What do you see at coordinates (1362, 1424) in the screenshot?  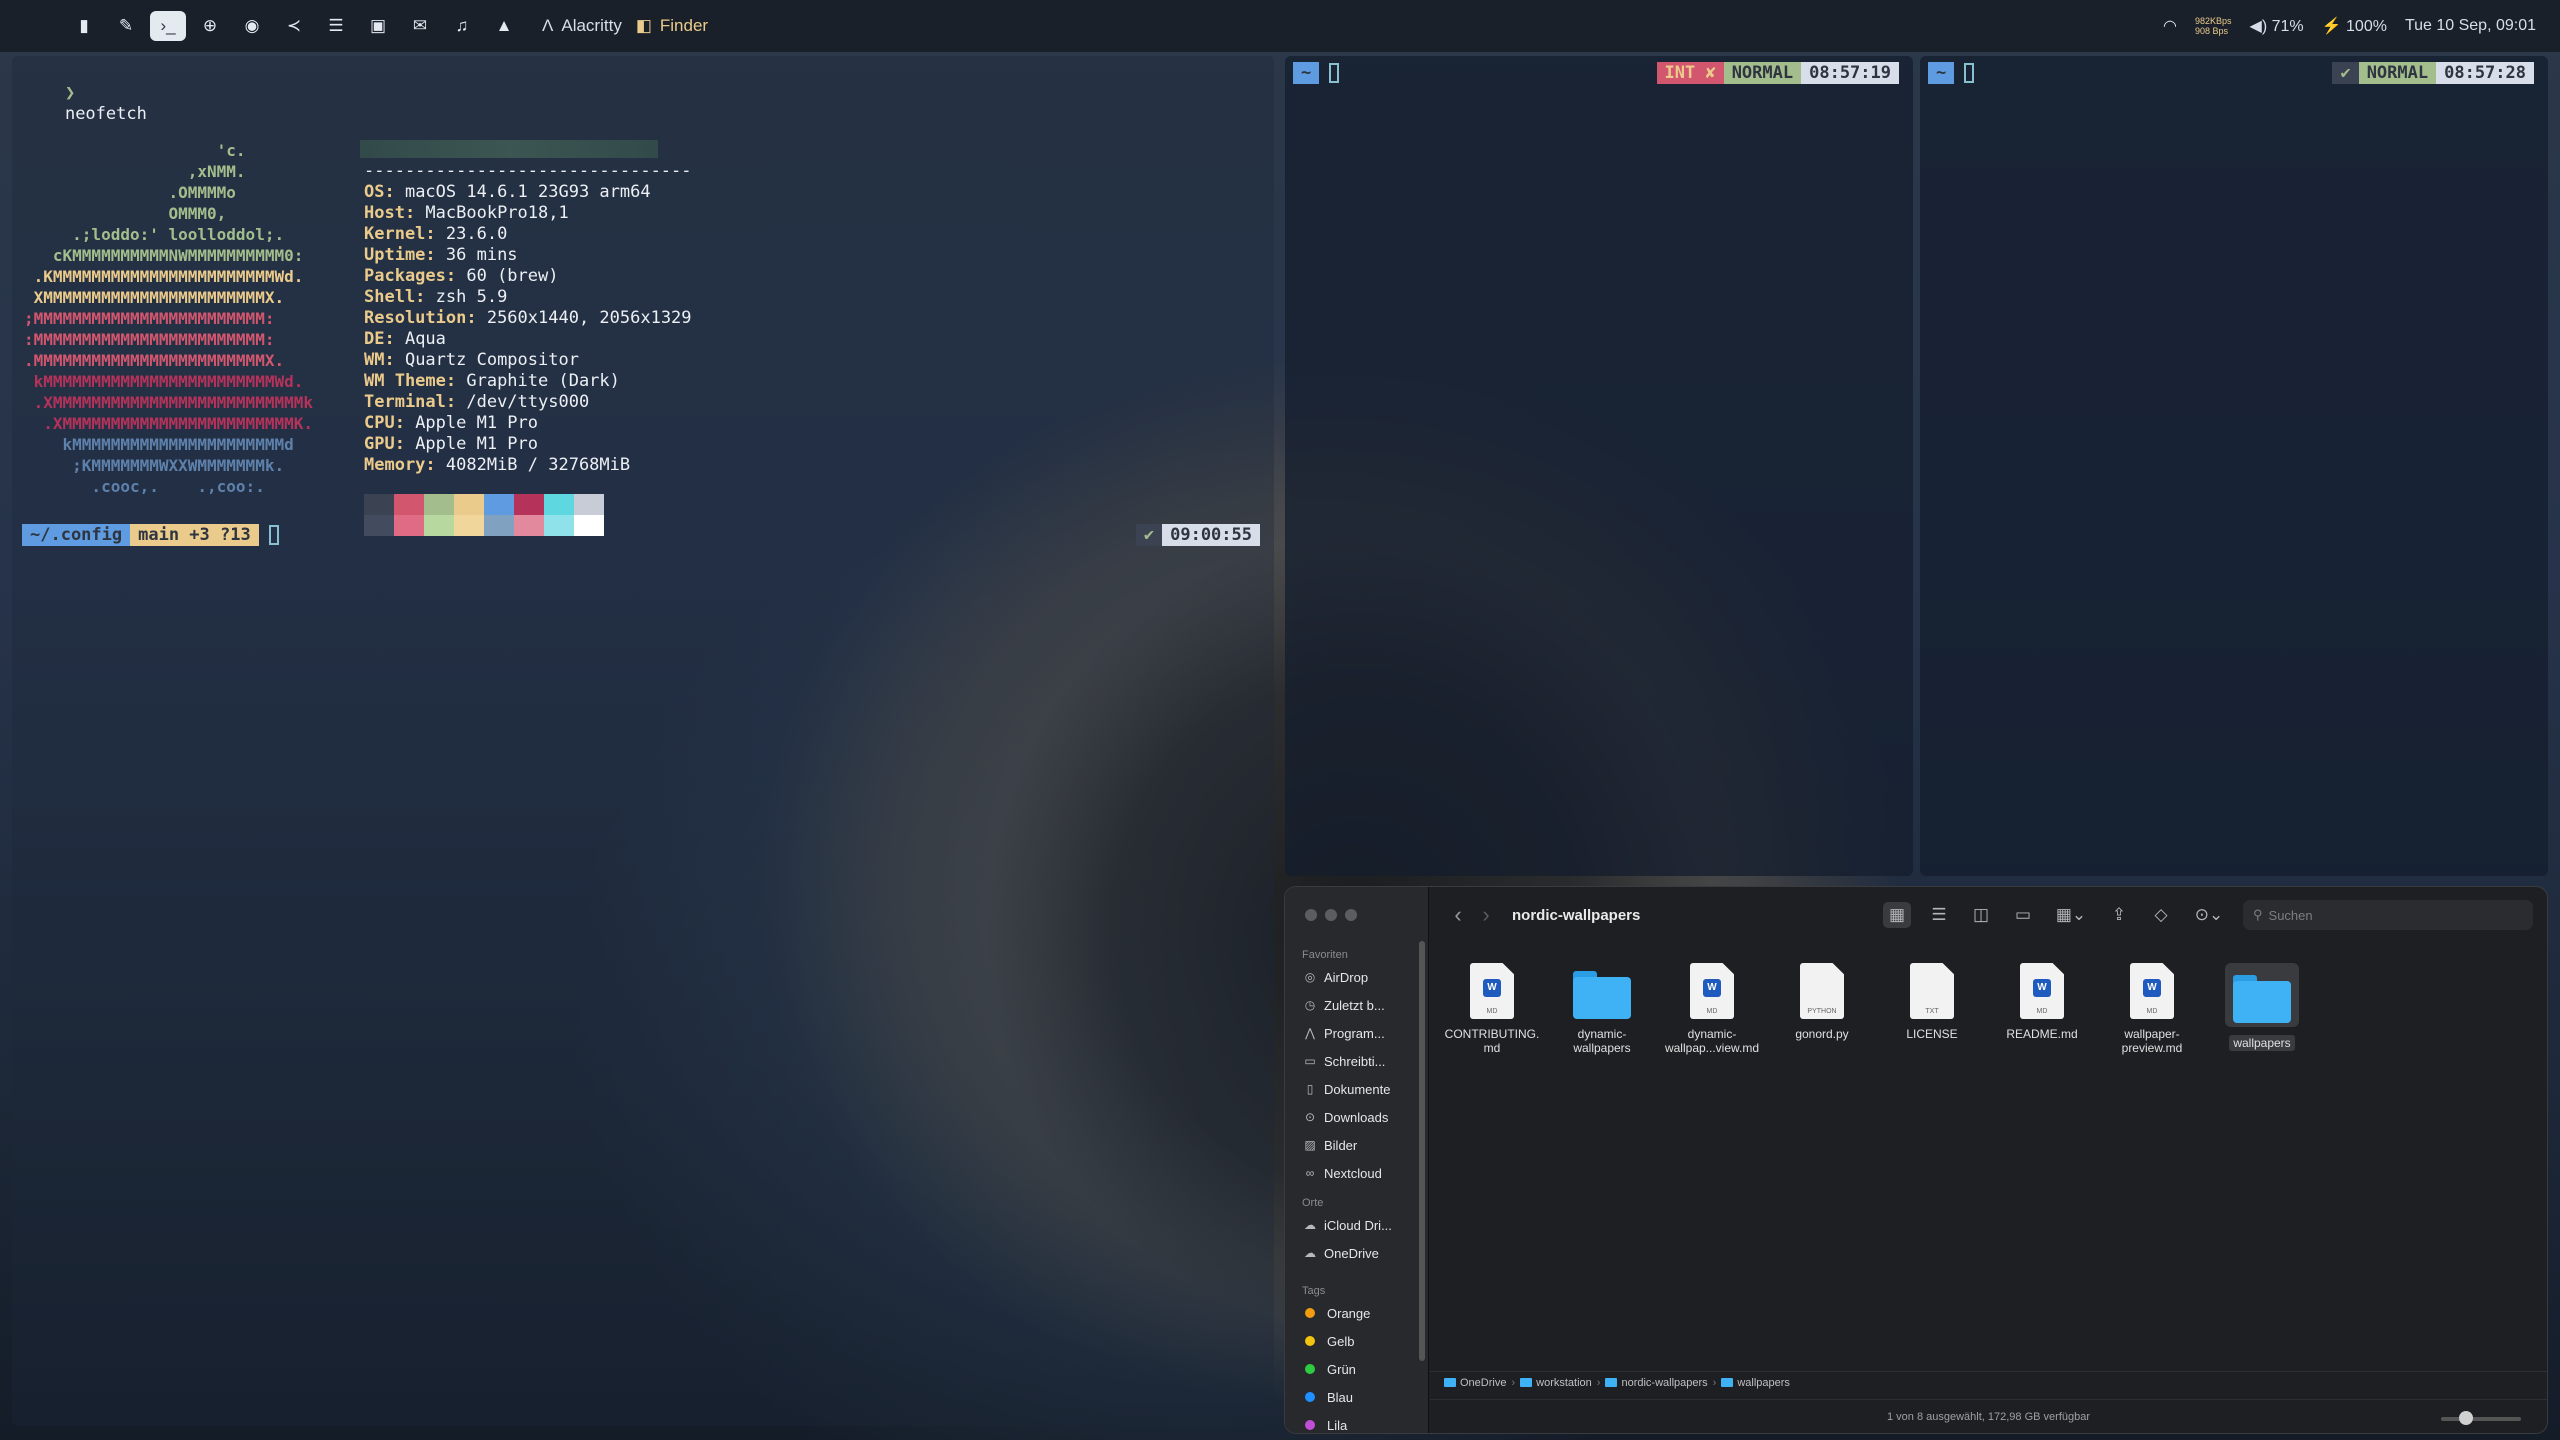 I see `tag-item: Lila` at bounding box center [1362, 1424].